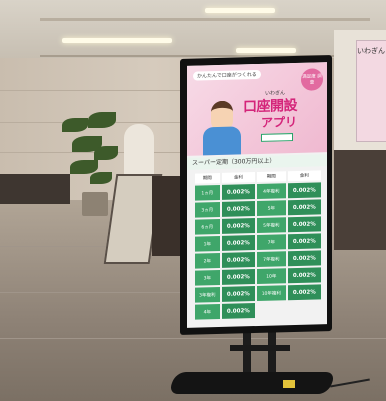 This screenshot has height=401, width=386. Describe the element at coordinates (371, 51) in the screenshot. I see `poster-label: いわぎん` at that location.